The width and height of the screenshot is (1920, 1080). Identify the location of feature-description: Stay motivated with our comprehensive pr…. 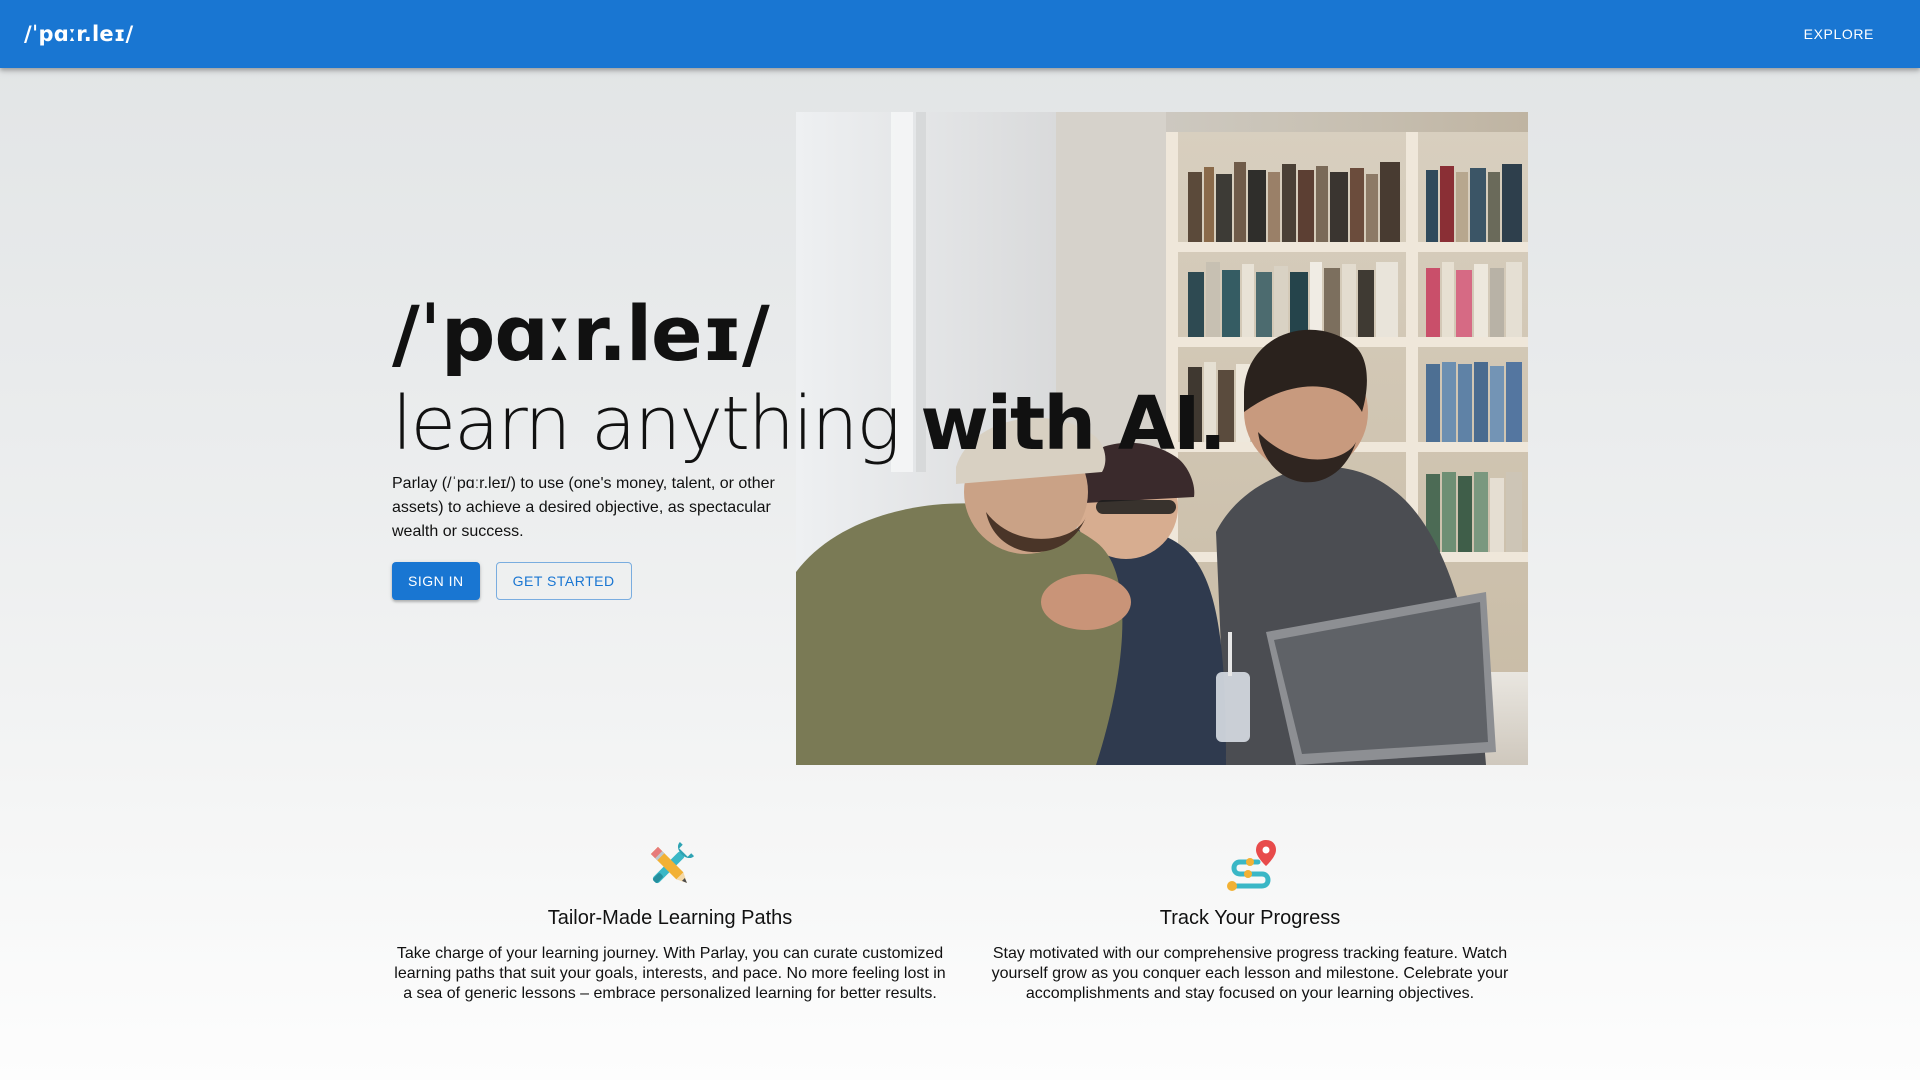
(1250, 973).